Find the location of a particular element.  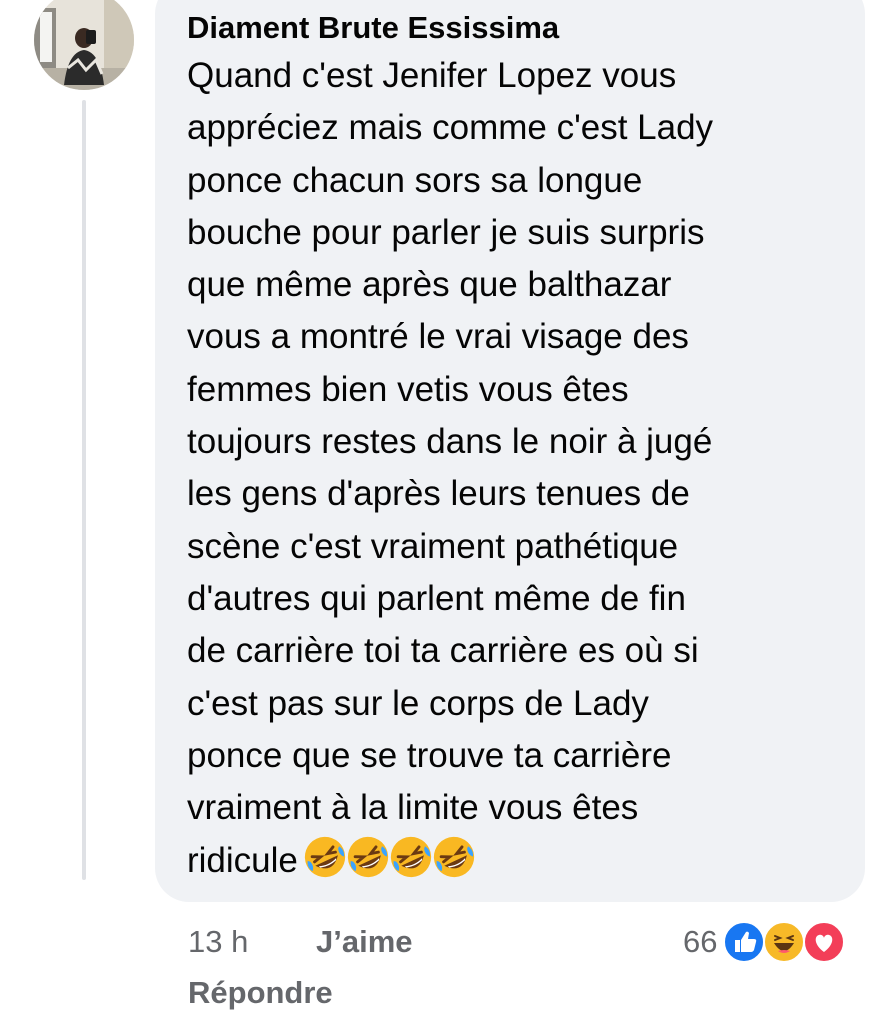

laughing-emoji-row is located at coordinates (388, 864).